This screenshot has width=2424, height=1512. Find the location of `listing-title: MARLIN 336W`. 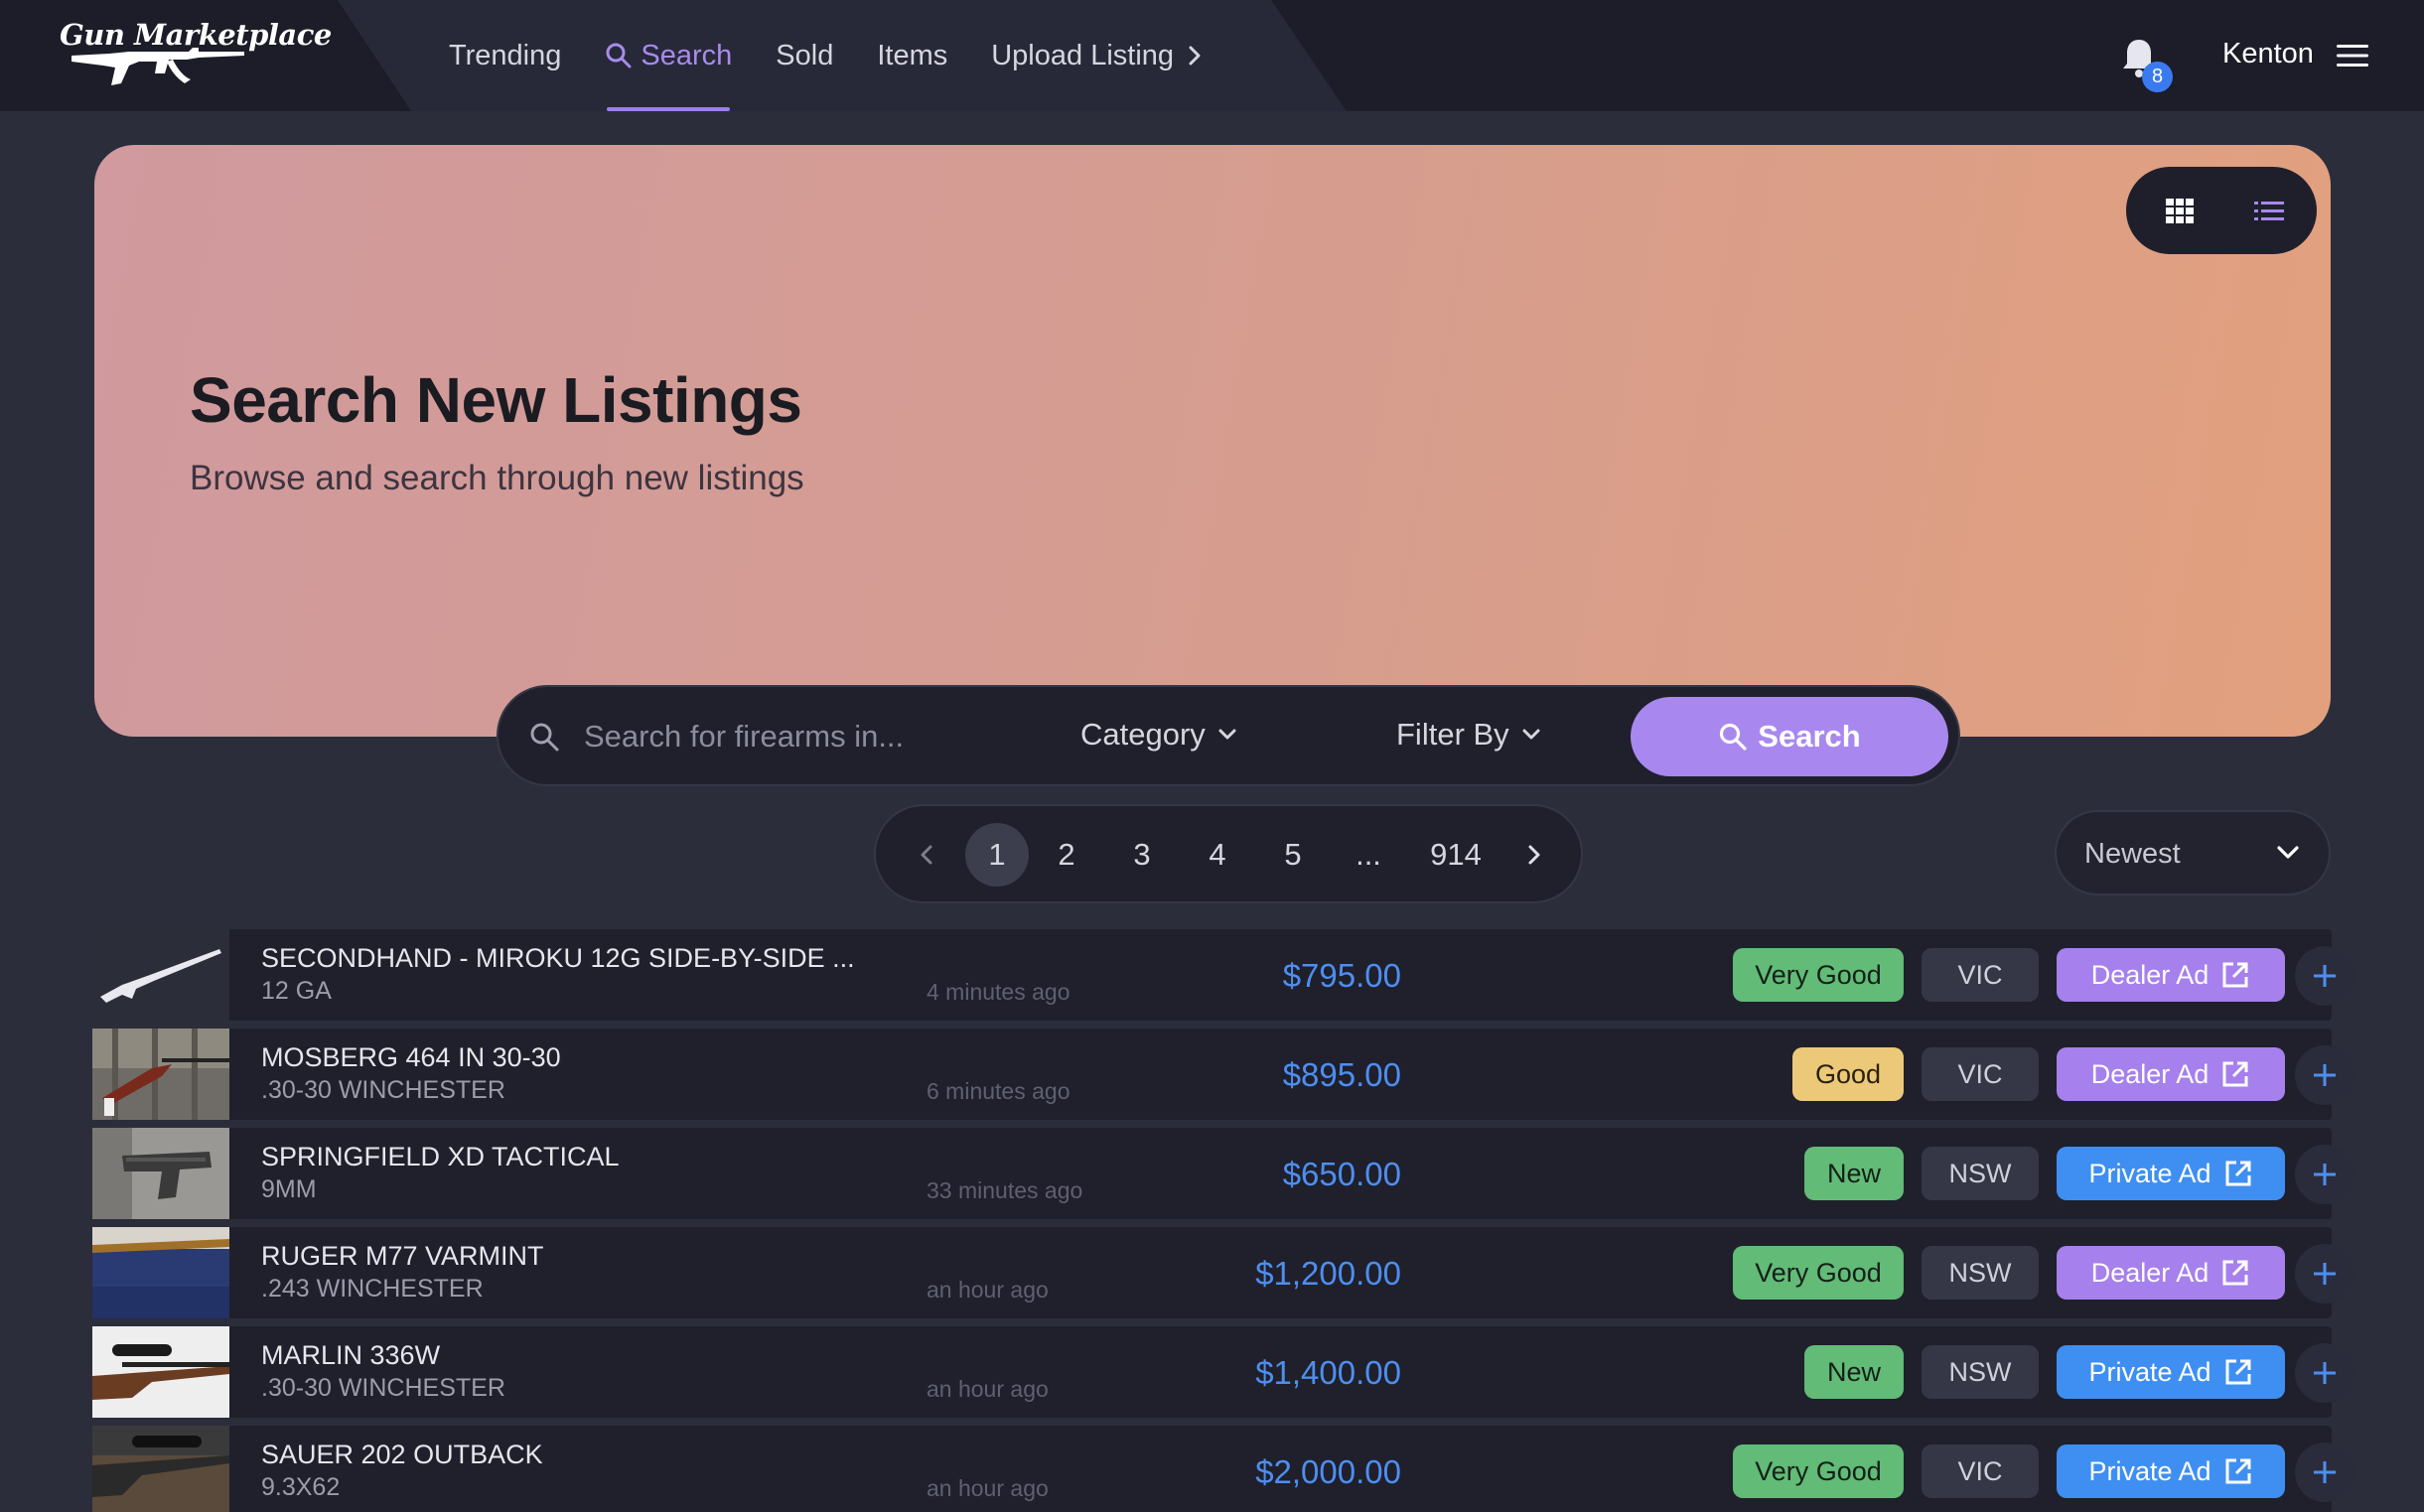

listing-title: MARLIN 336W is located at coordinates (350, 1355).